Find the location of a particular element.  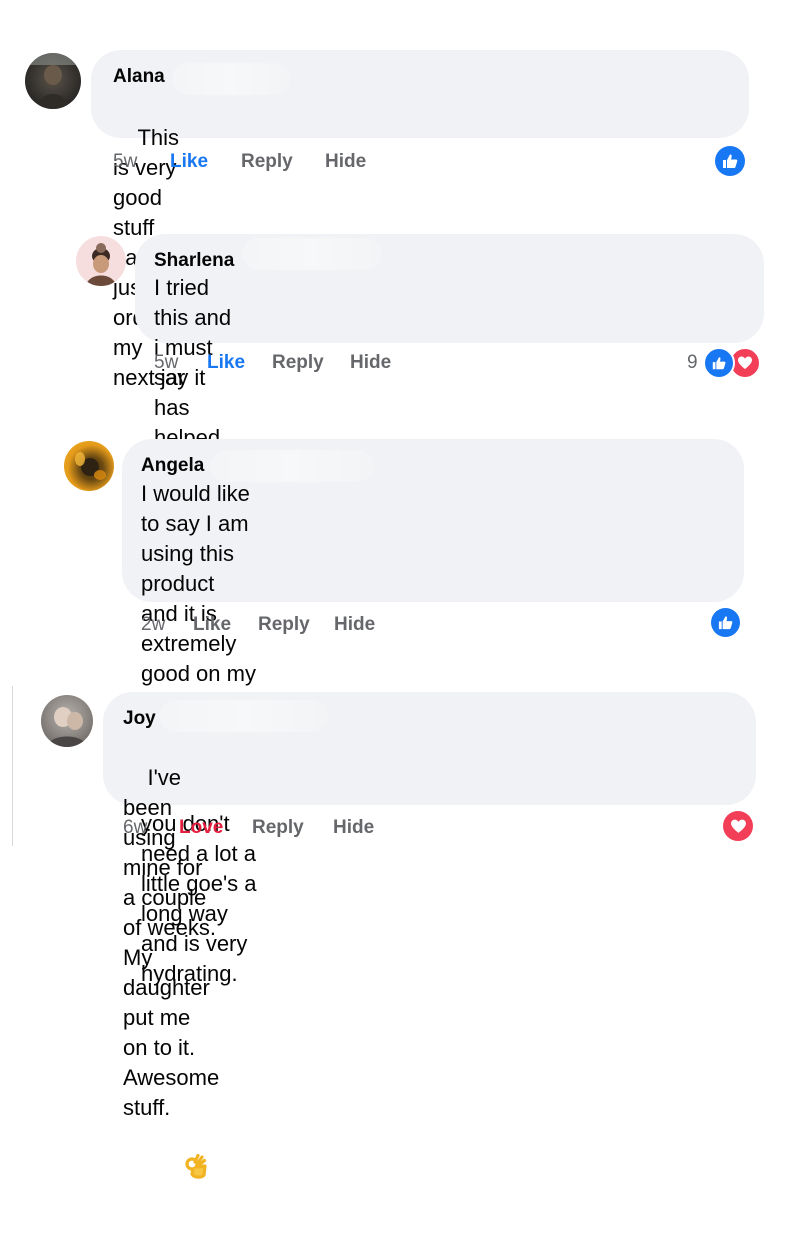

thread-line is located at coordinates (12, 766).